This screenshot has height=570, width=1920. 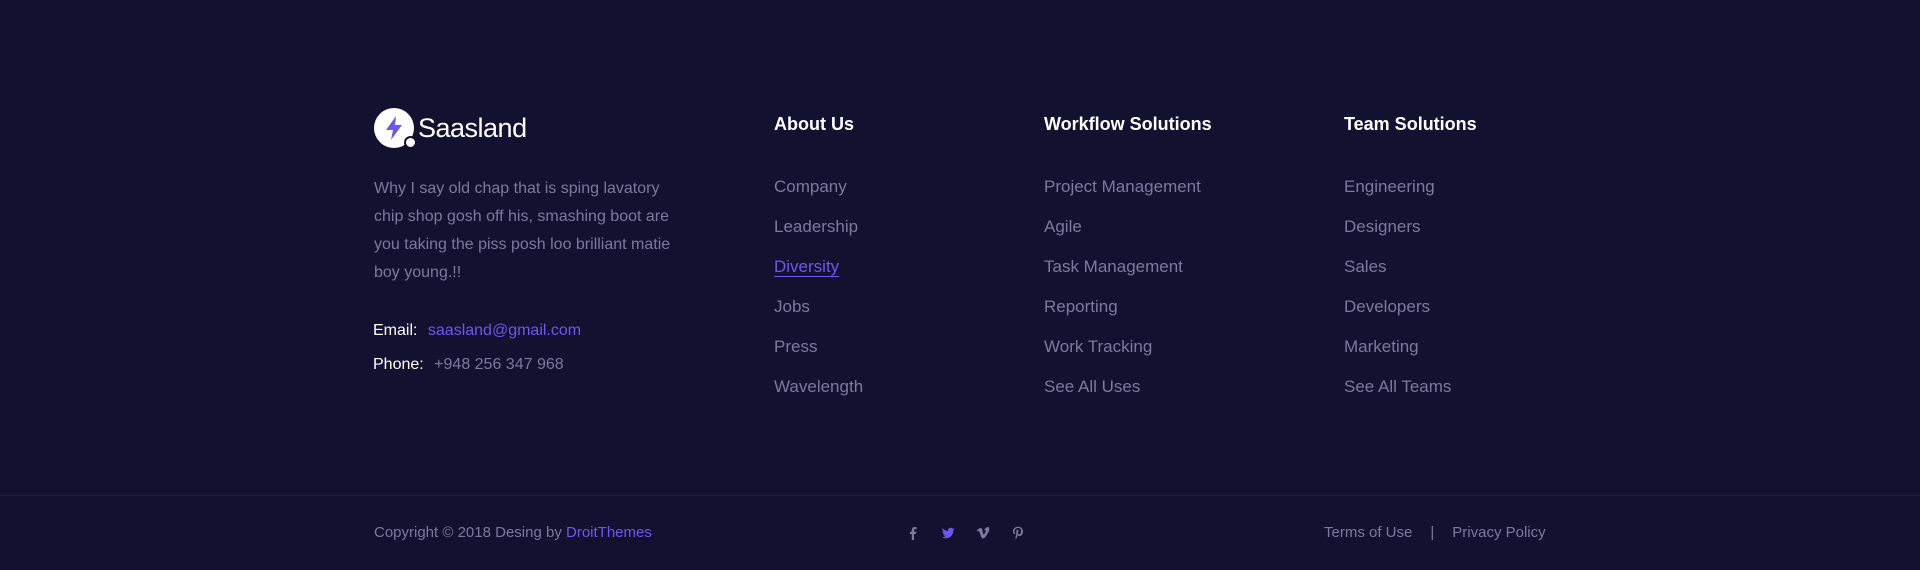 What do you see at coordinates (1498, 532) in the screenshot?
I see `privacy-policy-link: Privacy Policy` at bounding box center [1498, 532].